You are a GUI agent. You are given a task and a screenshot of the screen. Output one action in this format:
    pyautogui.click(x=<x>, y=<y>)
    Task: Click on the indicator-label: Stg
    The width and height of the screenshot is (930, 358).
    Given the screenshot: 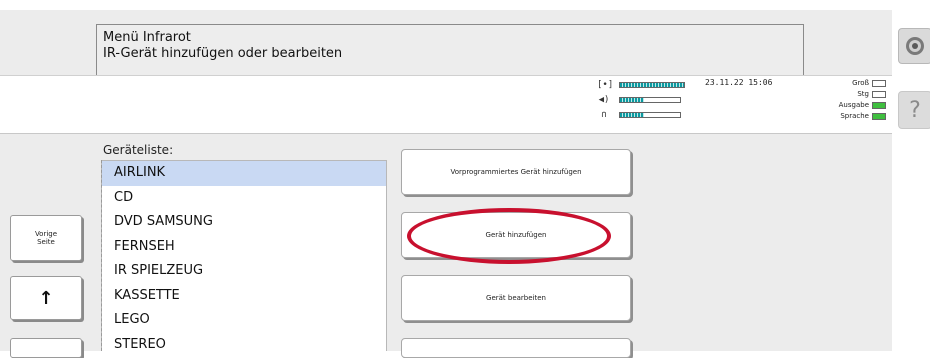 What is the action you would take?
    pyautogui.click(x=863, y=94)
    